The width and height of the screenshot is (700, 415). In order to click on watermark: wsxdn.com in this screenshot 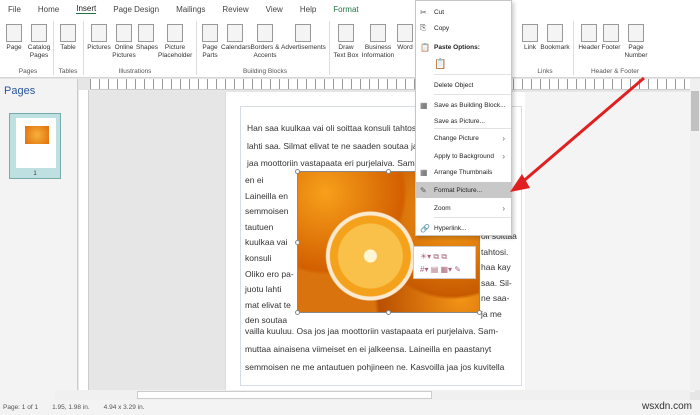, I will do `click(666, 406)`.